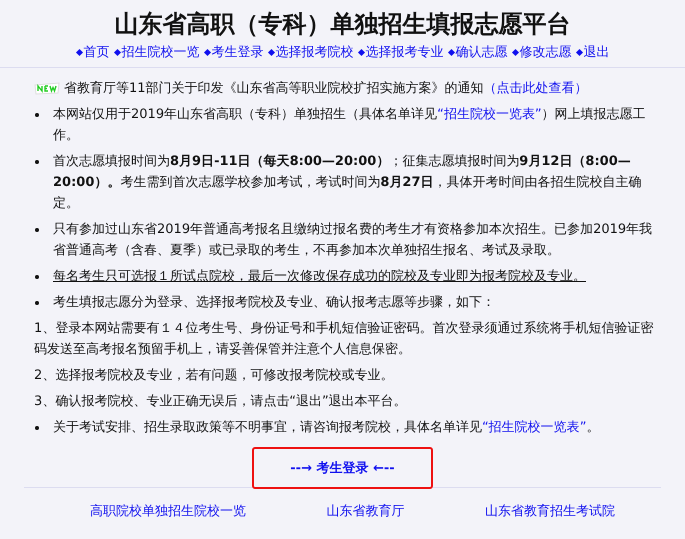 This screenshot has height=539, width=685. I want to click on footer-link: 高职院校单独招生院校一览, so click(168, 511).